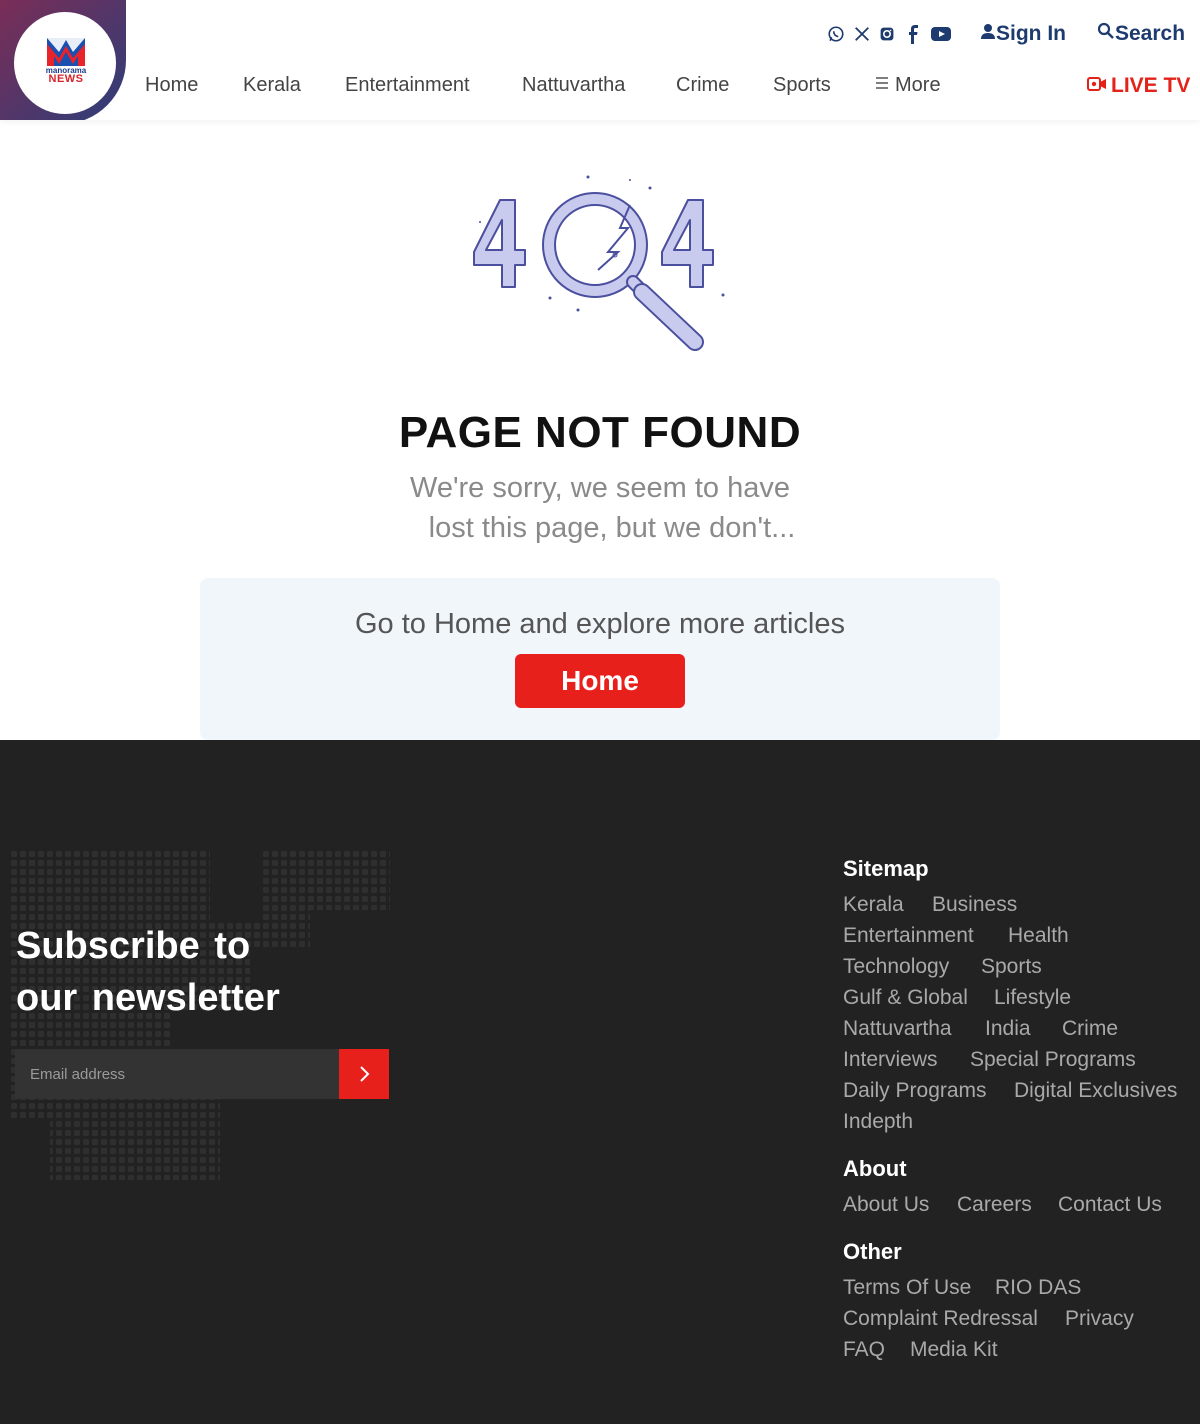 The image size is (1200, 1424). Describe the element at coordinates (600, 681) in the screenshot. I see `home-button: Home` at that location.